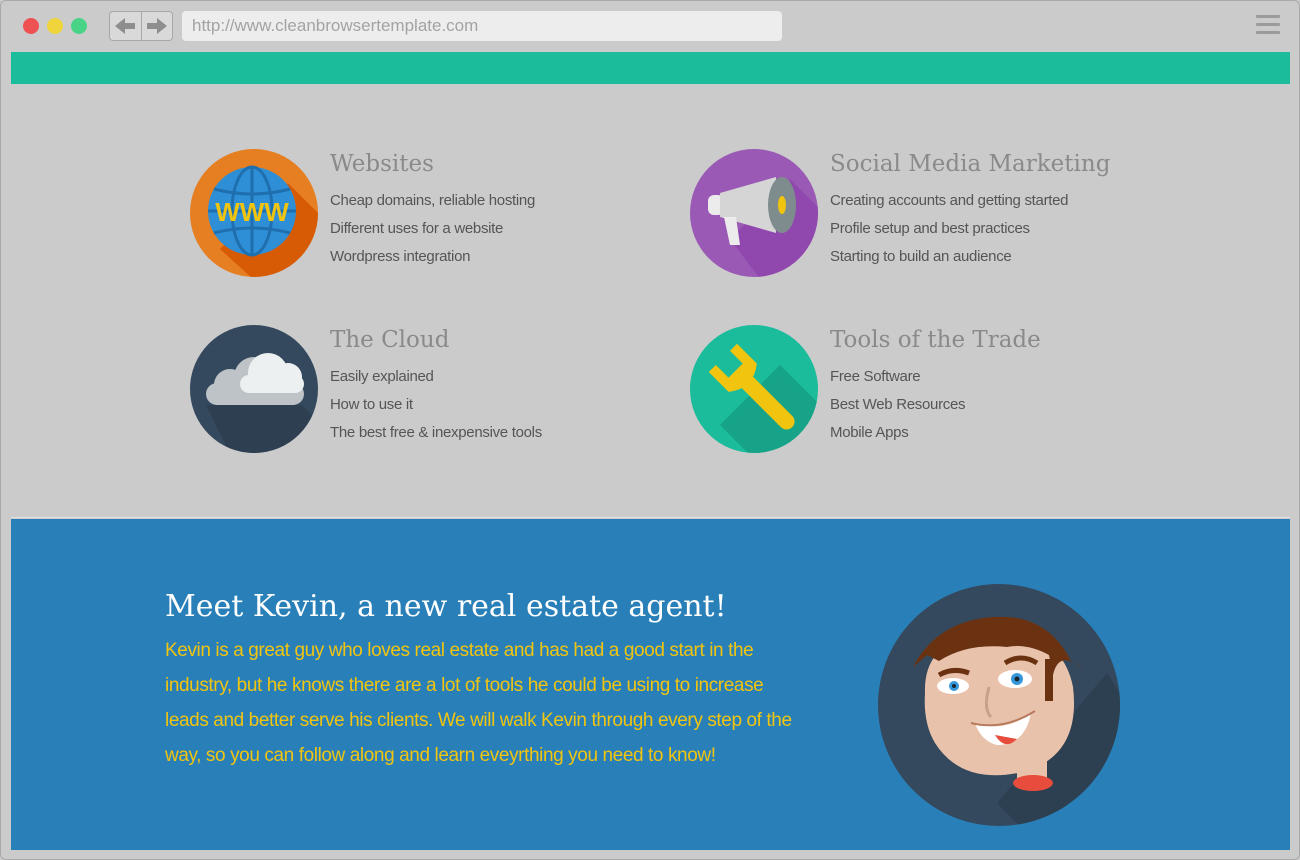 This screenshot has width=1300, height=860. What do you see at coordinates (79, 26) in the screenshot?
I see `maximize-window-button` at bounding box center [79, 26].